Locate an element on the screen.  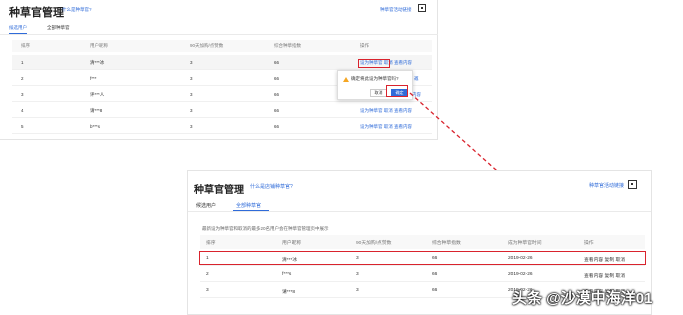
table-header: 排序 用户昵称 90天加购/点赞数 综合种草指数 成为种草官时间 操作 is located at coordinates (422, 242).